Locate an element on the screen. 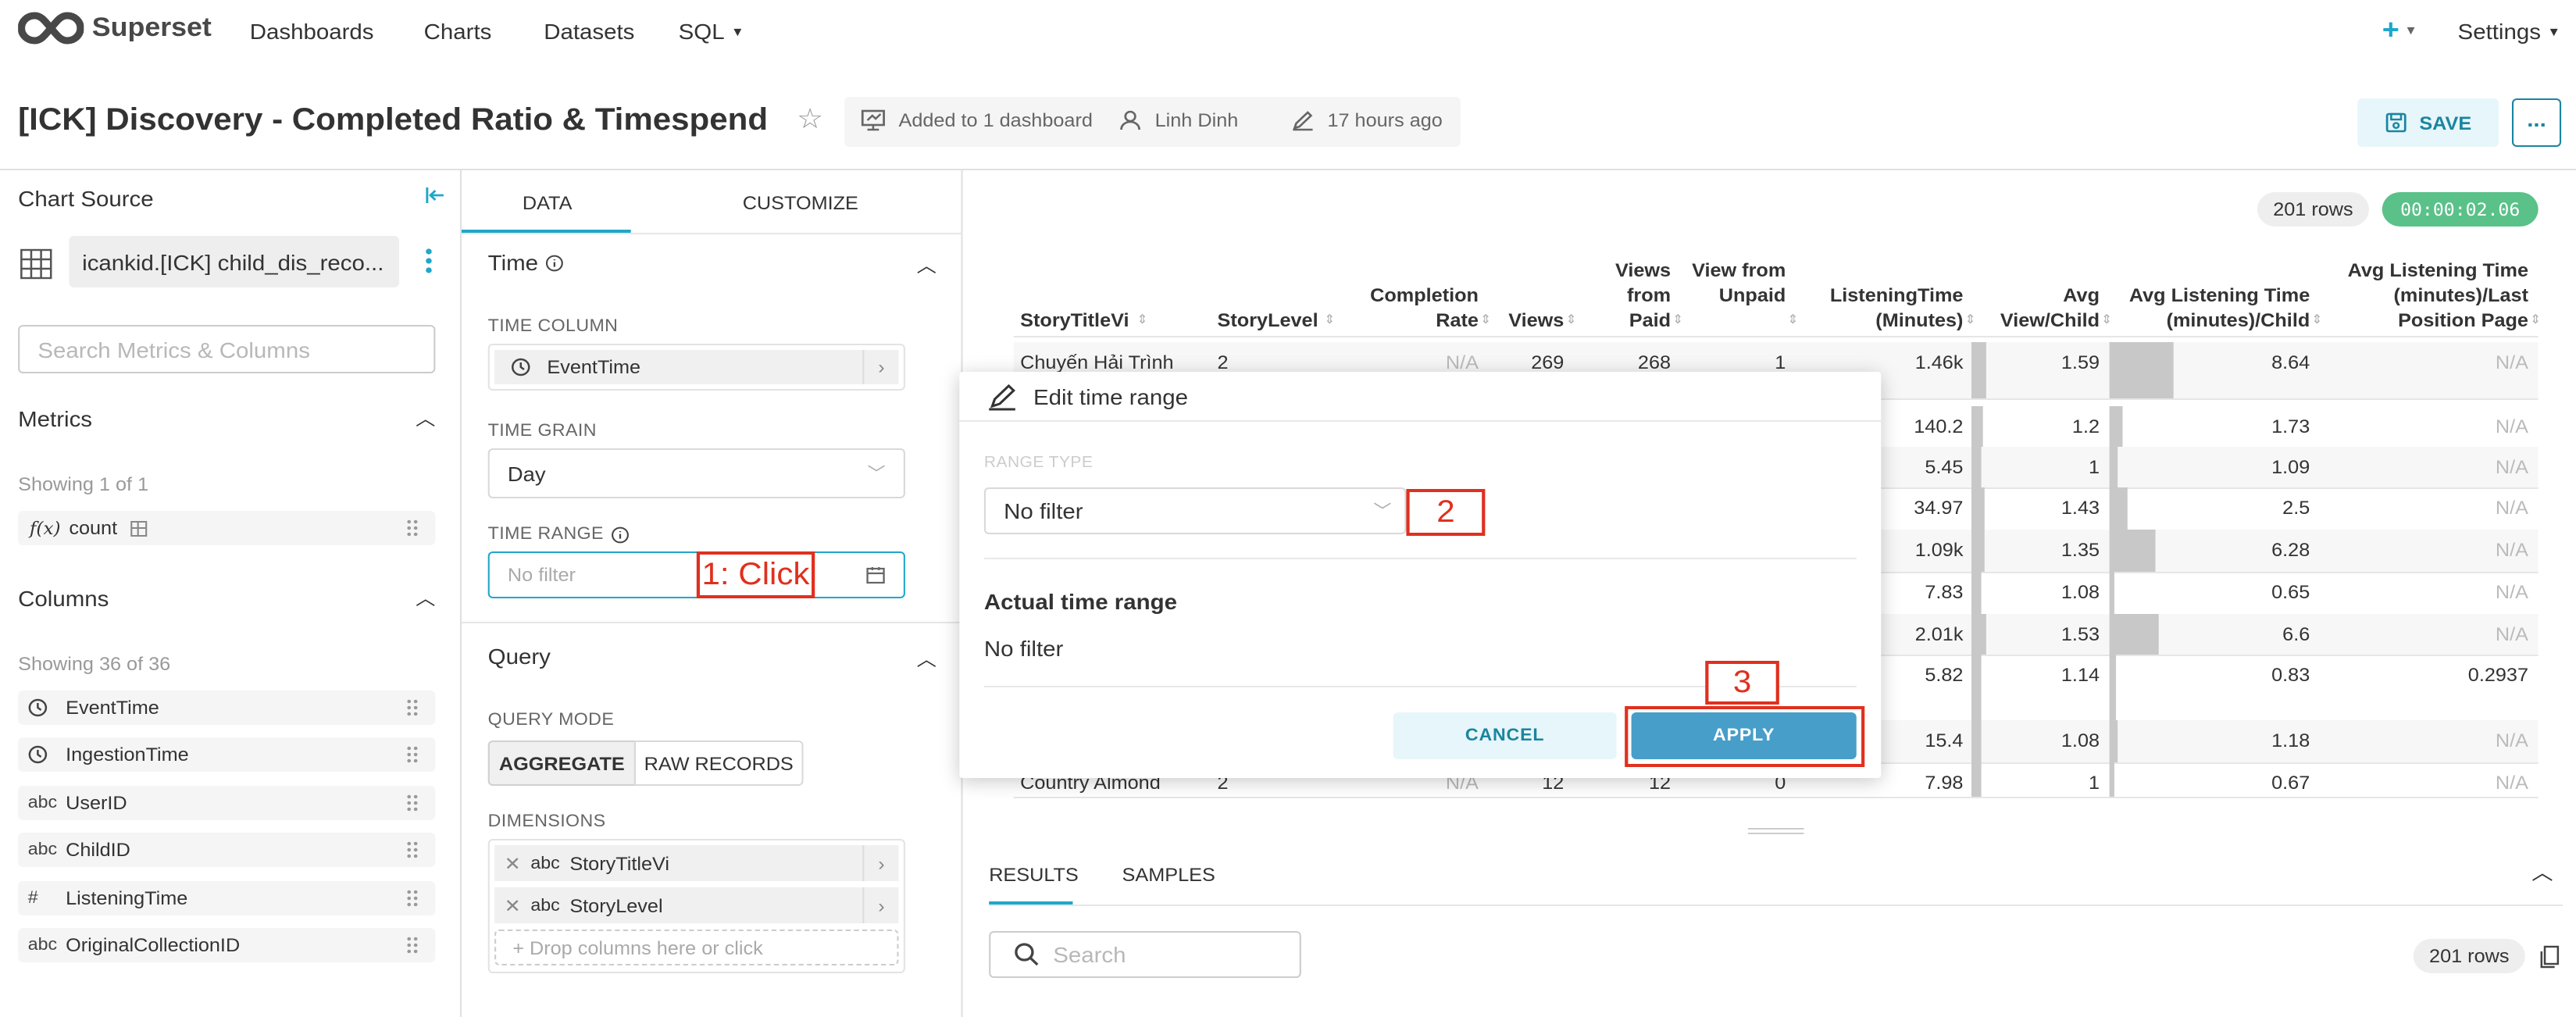 This screenshot has height=1017, width=2576. column-header: ListeningTime (Minutes) is located at coordinates (1881, 308).